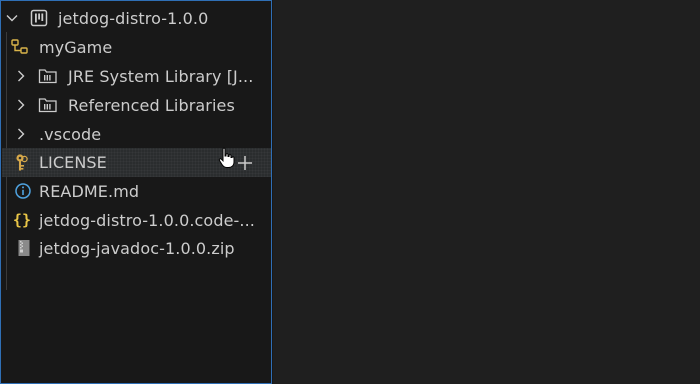  Describe the element at coordinates (89, 191) in the screenshot. I see `tree-item-label: README.md` at that location.